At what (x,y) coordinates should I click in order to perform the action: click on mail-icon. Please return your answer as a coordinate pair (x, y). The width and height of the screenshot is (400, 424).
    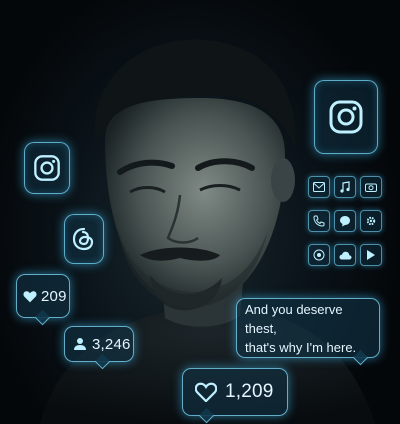
    Looking at the image, I should click on (319, 187).